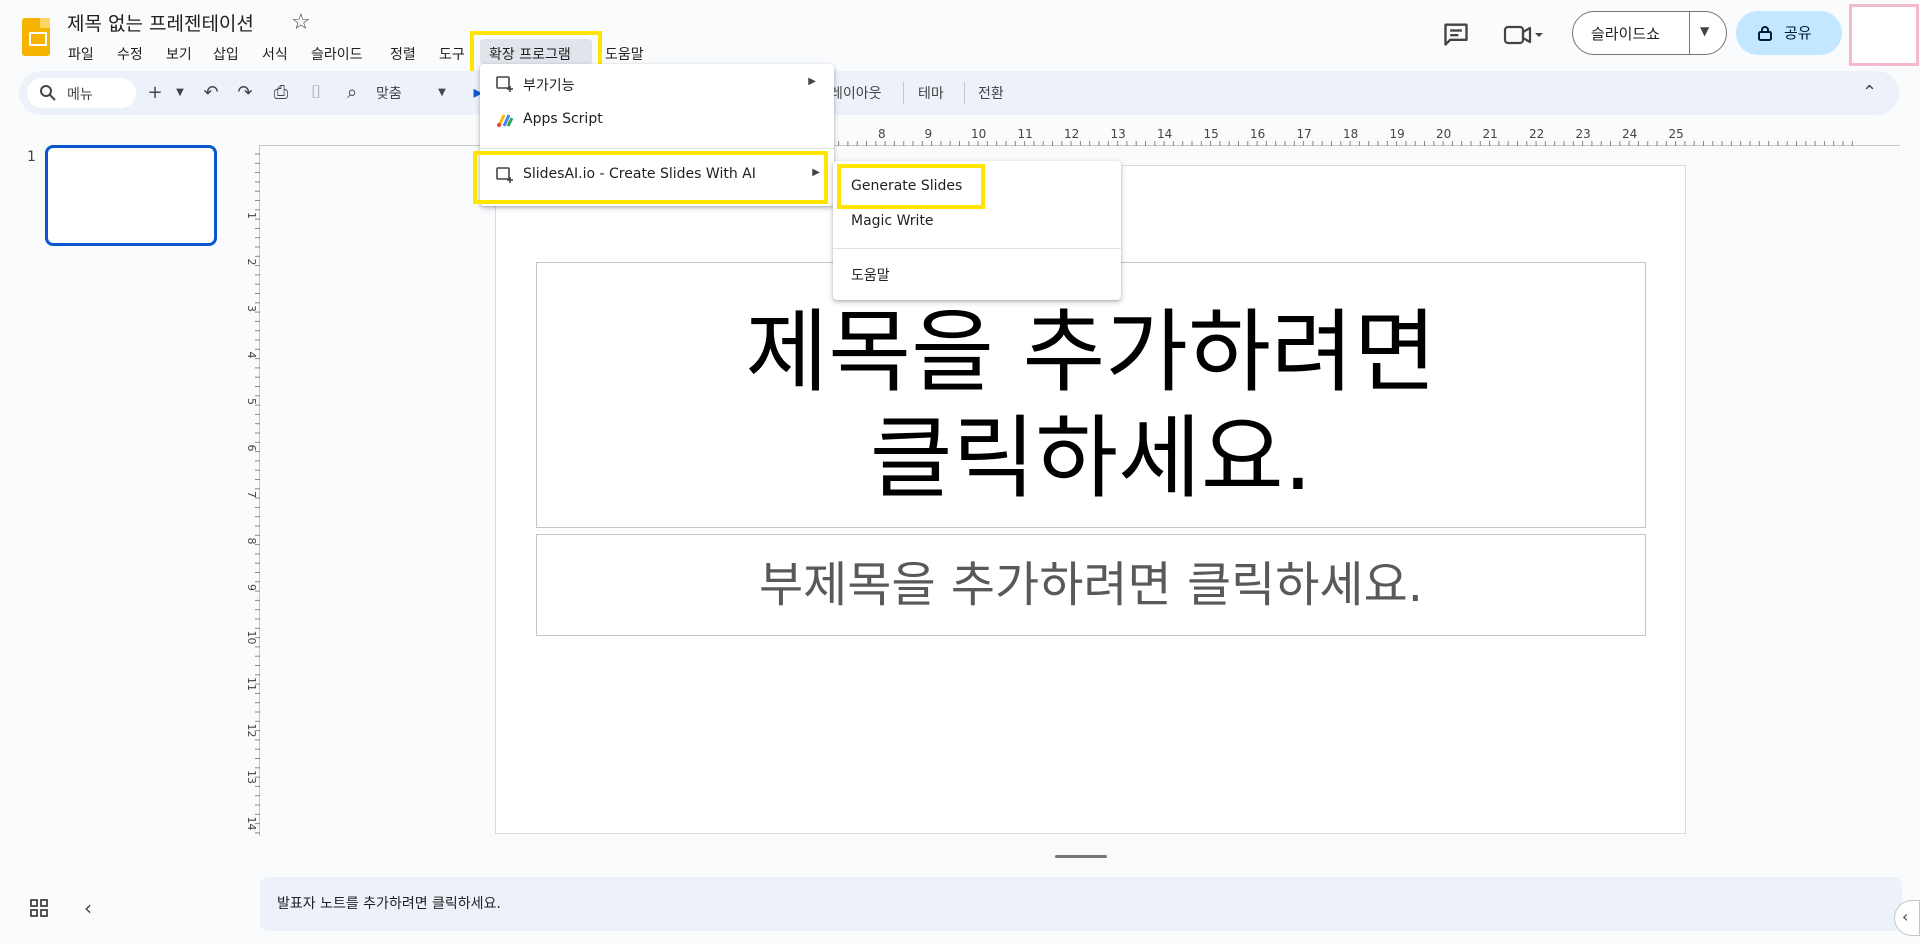 Image resolution: width=1920 pixels, height=945 pixels. Describe the element at coordinates (1091, 580) in the screenshot. I see `subtitle-placeholder-text: 부제목을 추가하려면 클릭하세요.` at that location.